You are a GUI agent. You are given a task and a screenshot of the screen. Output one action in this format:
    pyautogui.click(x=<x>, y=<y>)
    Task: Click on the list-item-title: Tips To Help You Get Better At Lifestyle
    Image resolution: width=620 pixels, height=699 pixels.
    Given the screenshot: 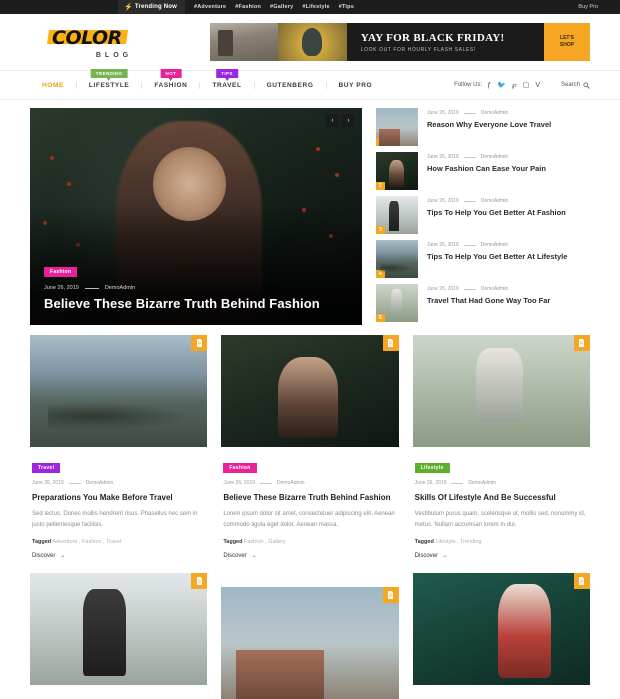 What is the action you would take?
    pyautogui.click(x=497, y=257)
    